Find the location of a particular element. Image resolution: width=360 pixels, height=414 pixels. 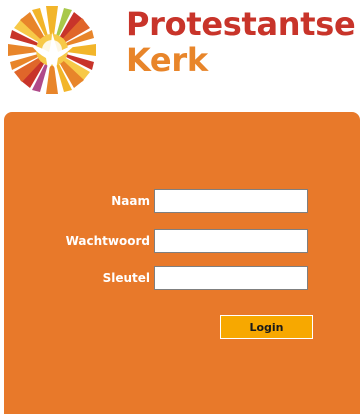

brand-name-line2: Kerk is located at coordinates (167, 60).